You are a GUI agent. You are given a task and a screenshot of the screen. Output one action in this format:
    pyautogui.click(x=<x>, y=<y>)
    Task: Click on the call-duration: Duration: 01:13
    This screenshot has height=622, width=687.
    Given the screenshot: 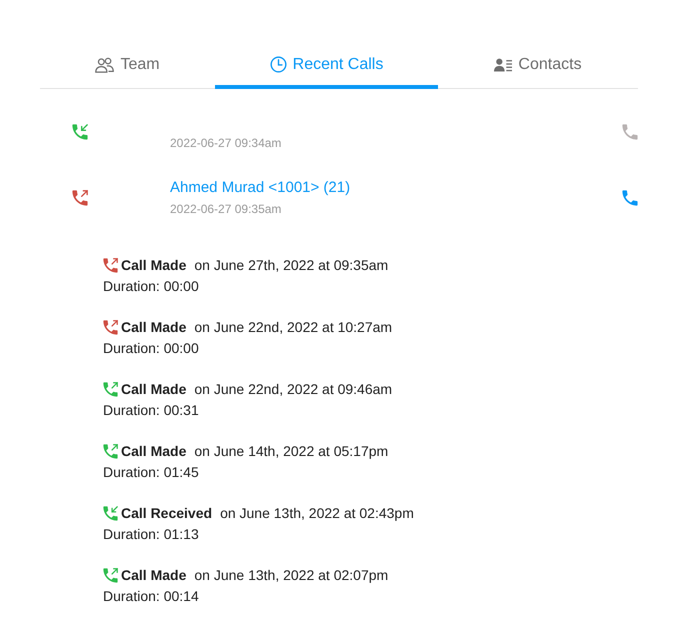 What is the action you would take?
    pyautogui.click(x=151, y=534)
    